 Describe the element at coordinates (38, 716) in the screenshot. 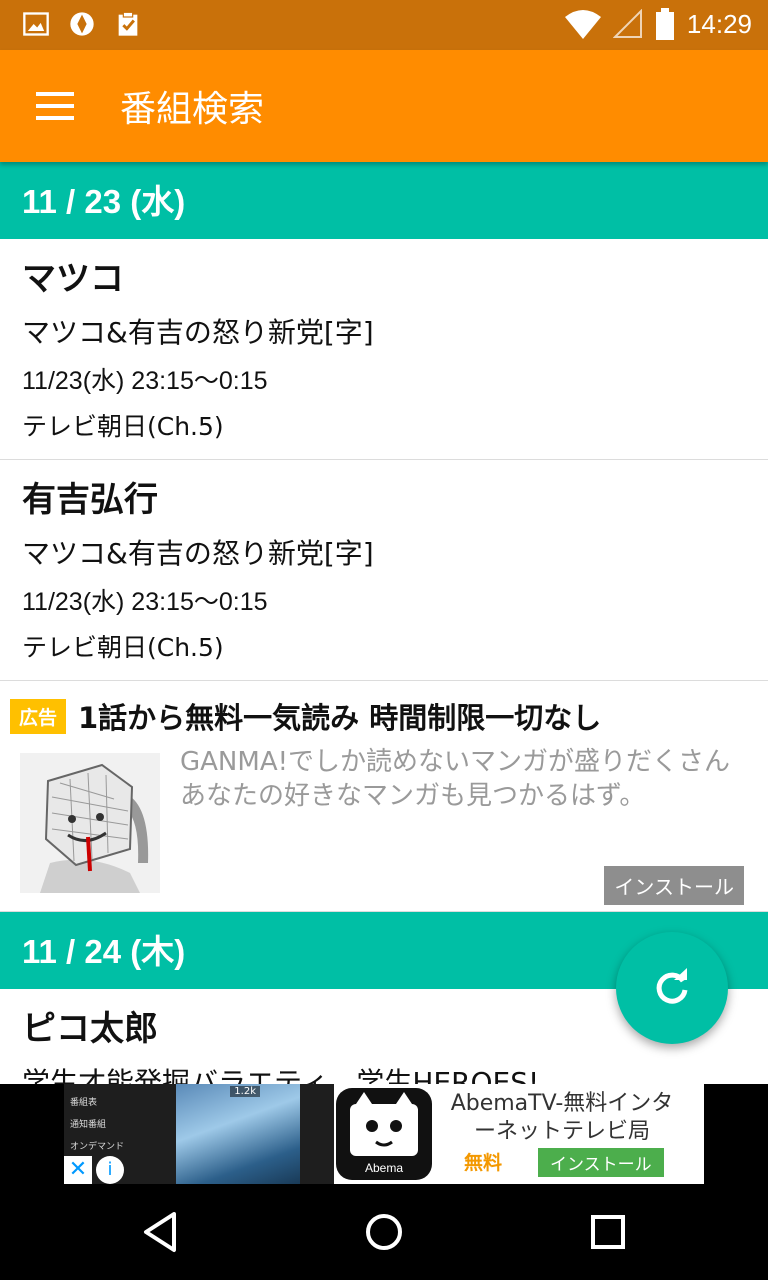

I see `ad-badge: 広告` at that location.